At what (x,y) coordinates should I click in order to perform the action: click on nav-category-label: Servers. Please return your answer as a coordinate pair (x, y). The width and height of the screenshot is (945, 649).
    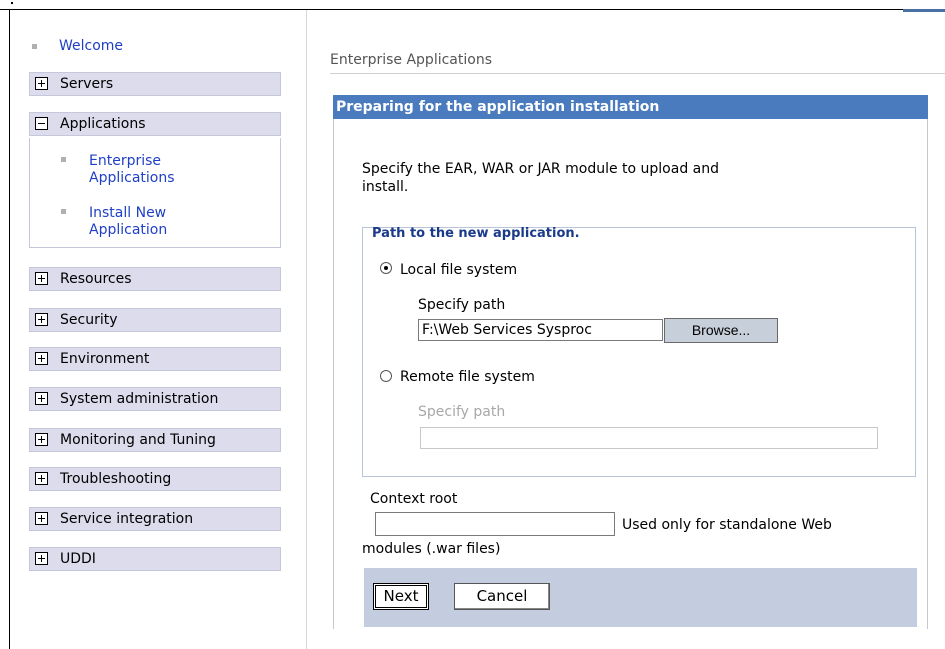
    Looking at the image, I should click on (87, 84).